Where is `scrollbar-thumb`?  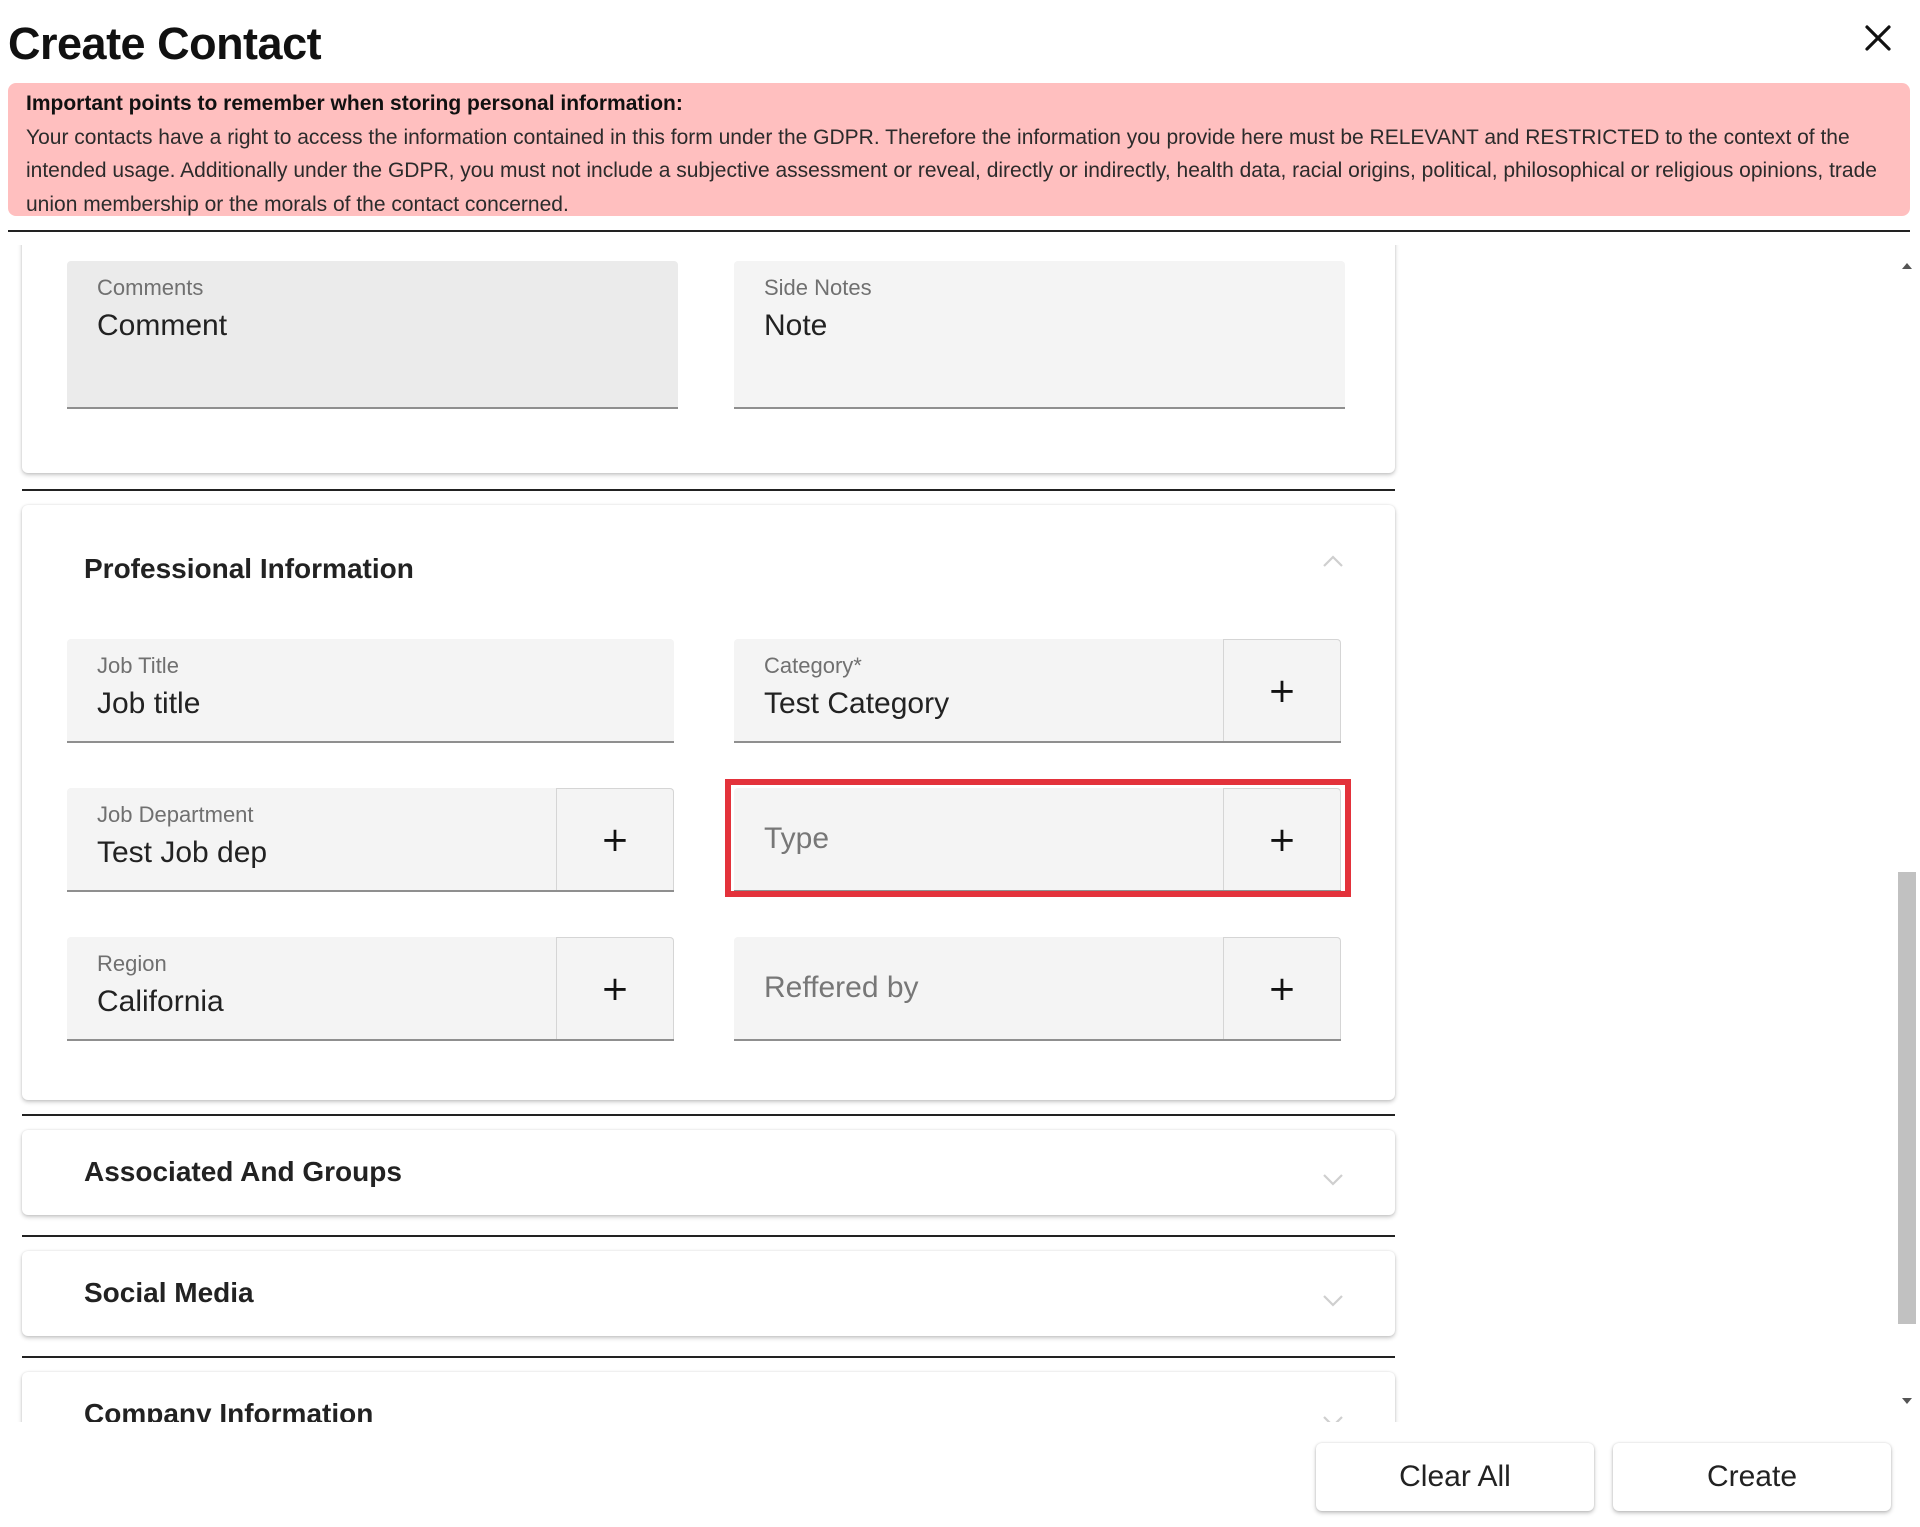
scrollbar-thumb is located at coordinates (1907, 1098).